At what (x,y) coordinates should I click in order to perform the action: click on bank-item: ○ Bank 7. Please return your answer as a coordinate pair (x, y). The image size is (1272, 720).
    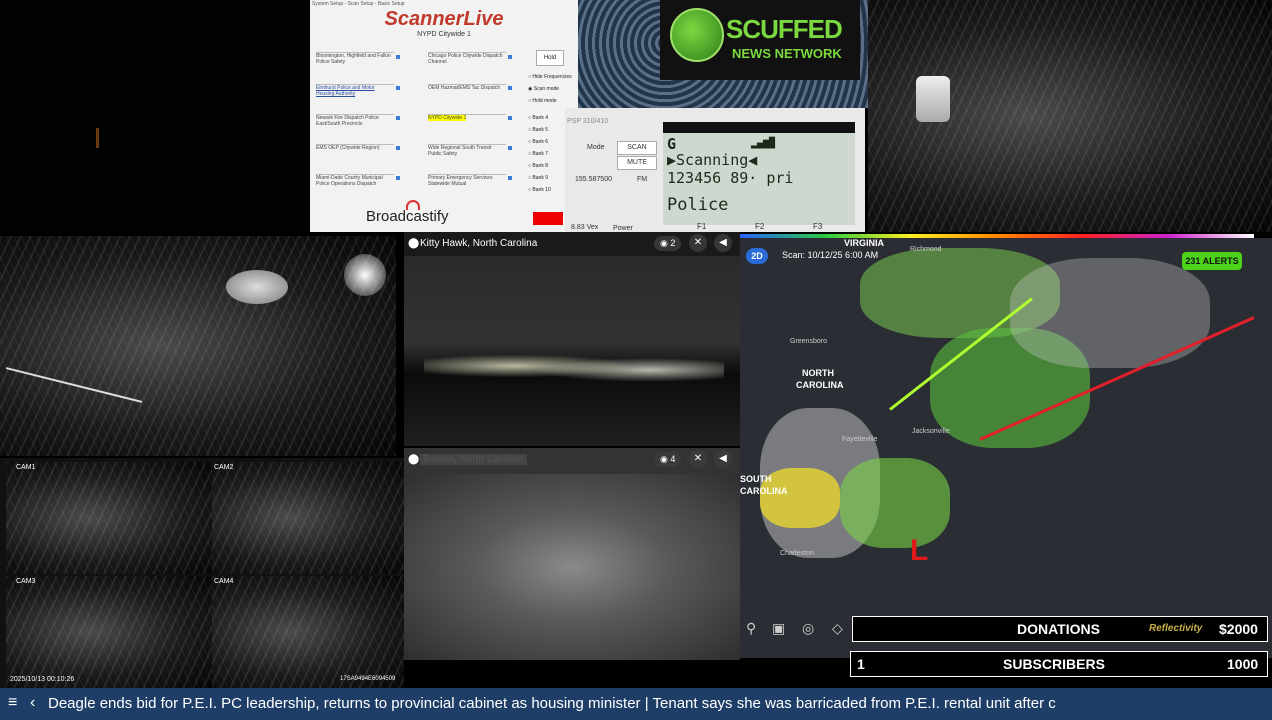
    Looking at the image, I should click on (539, 154).